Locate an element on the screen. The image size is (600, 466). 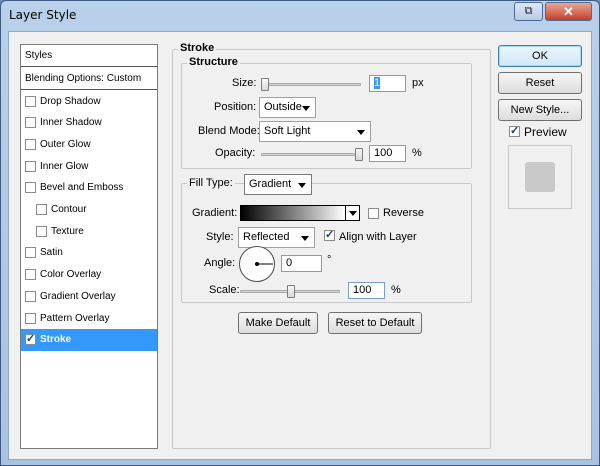
fill-type-select: Gradient is located at coordinates (278, 184).